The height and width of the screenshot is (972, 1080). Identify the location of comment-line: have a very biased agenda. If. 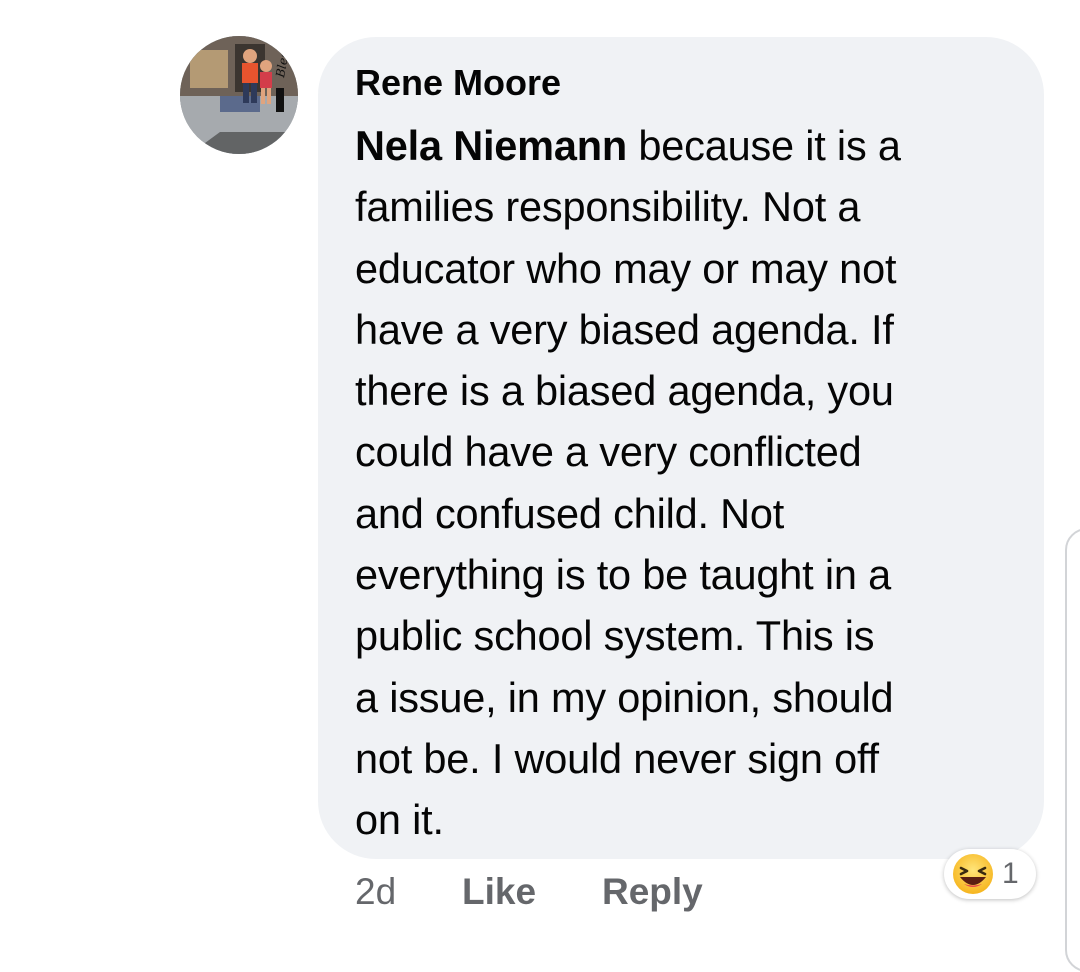
(624, 329).